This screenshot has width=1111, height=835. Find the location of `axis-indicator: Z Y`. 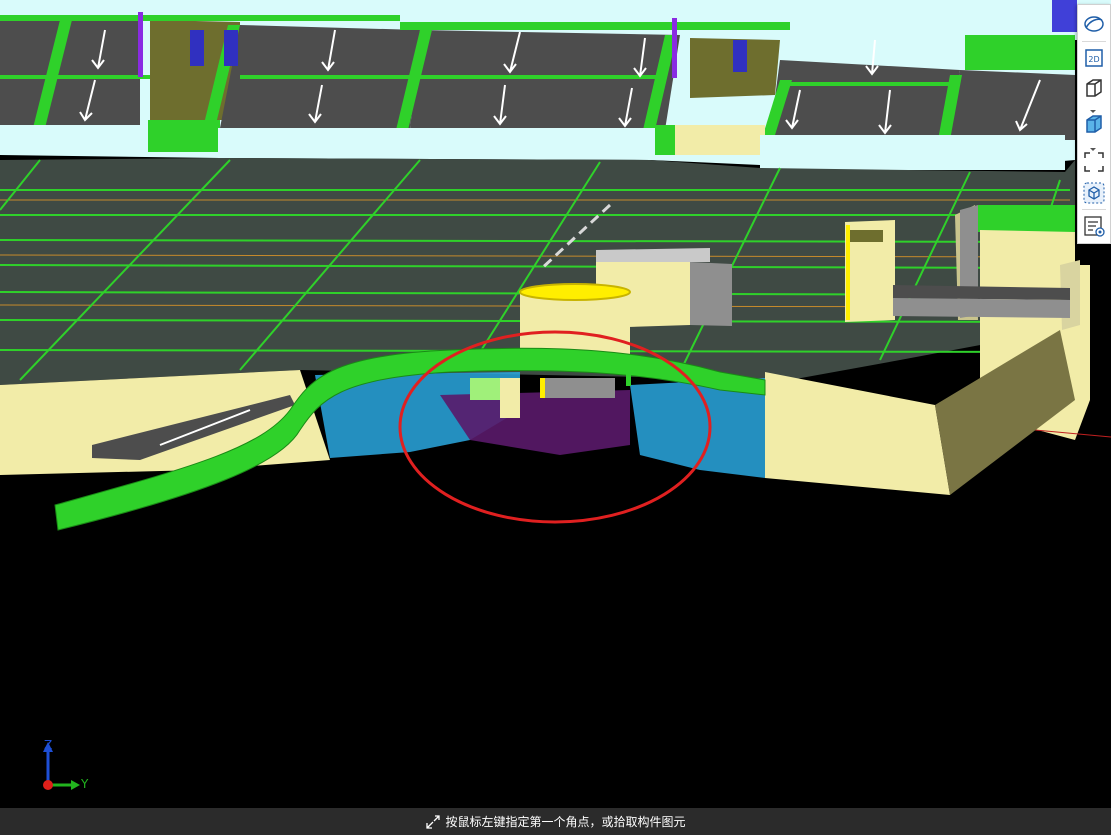

axis-indicator: Z Y is located at coordinates (68, 768).